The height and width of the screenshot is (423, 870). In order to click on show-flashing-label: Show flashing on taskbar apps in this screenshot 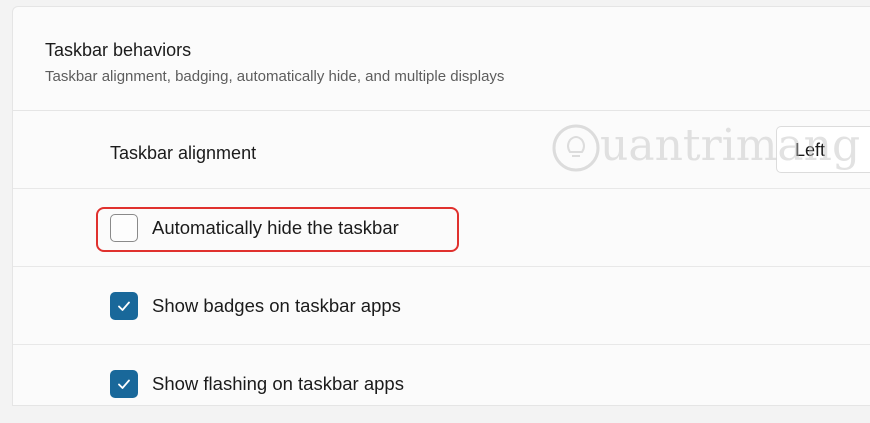, I will do `click(278, 383)`.